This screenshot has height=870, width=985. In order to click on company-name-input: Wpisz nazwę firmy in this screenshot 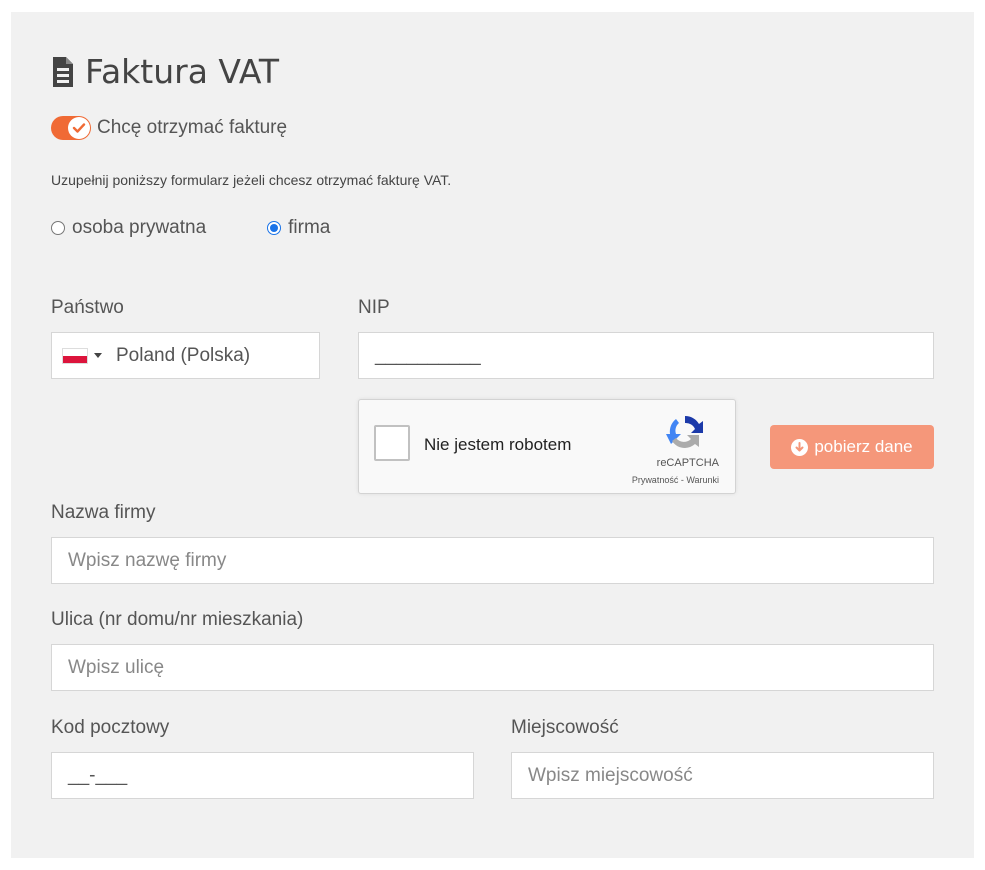, I will do `click(492, 560)`.